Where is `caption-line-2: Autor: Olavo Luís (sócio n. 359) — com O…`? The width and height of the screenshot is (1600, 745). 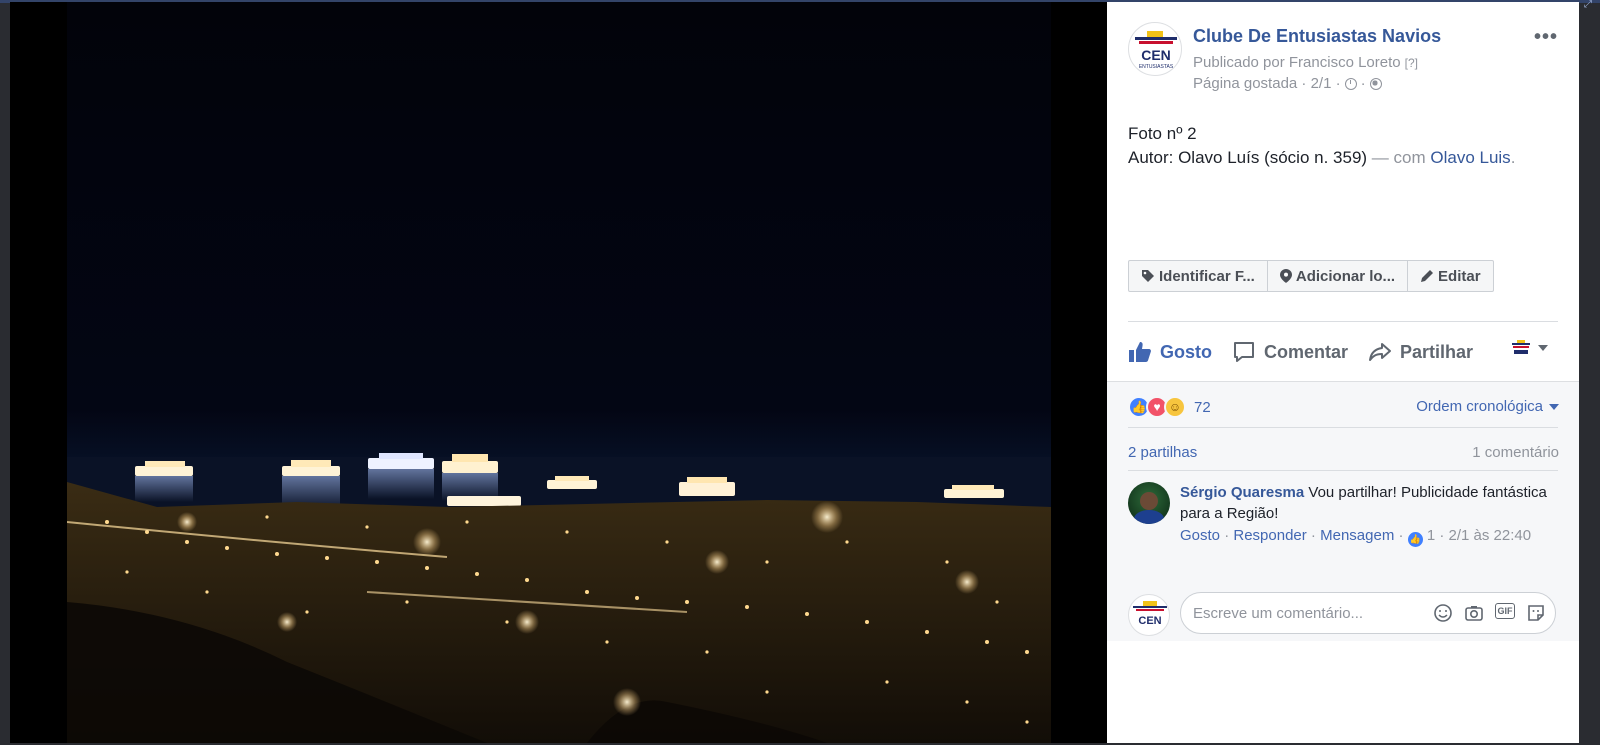
caption-line-2: Autor: Olavo Luís (sócio n. 359) — com O… is located at coordinates (1321, 158).